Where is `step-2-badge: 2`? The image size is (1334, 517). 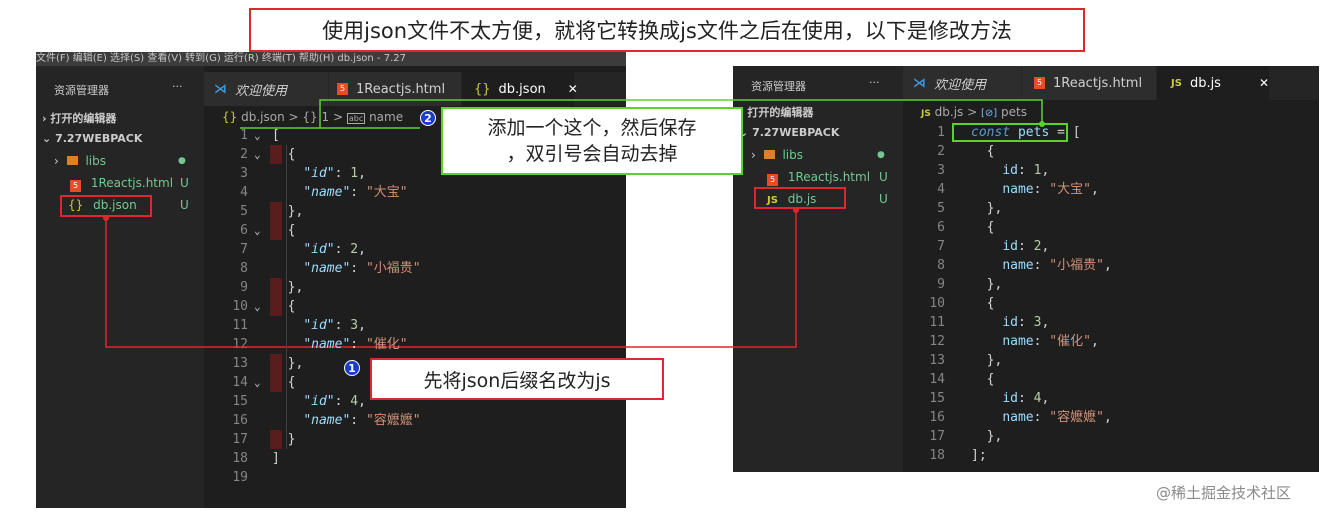 step-2-badge: 2 is located at coordinates (428, 118).